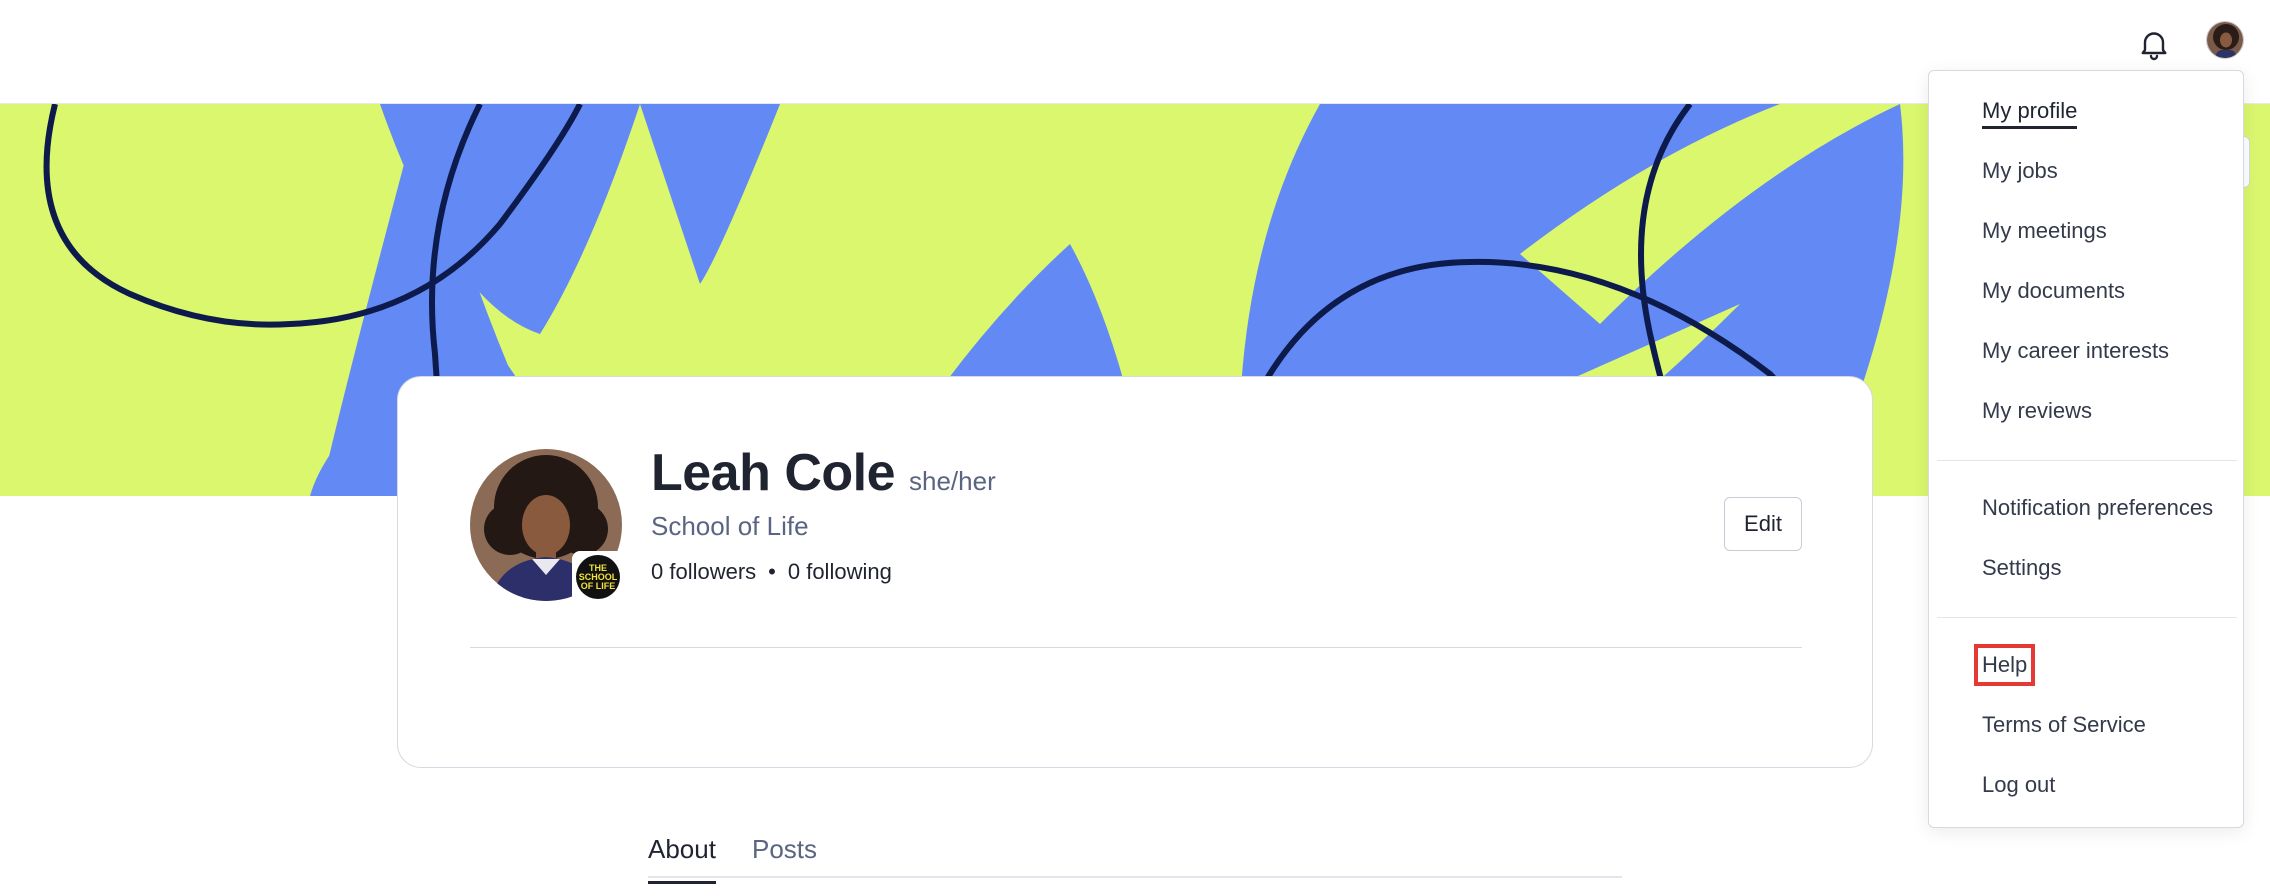 The width and height of the screenshot is (2270, 896). What do you see at coordinates (2018, 785) in the screenshot?
I see `menu-item-log-out: Log out` at bounding box center [2018, 785].